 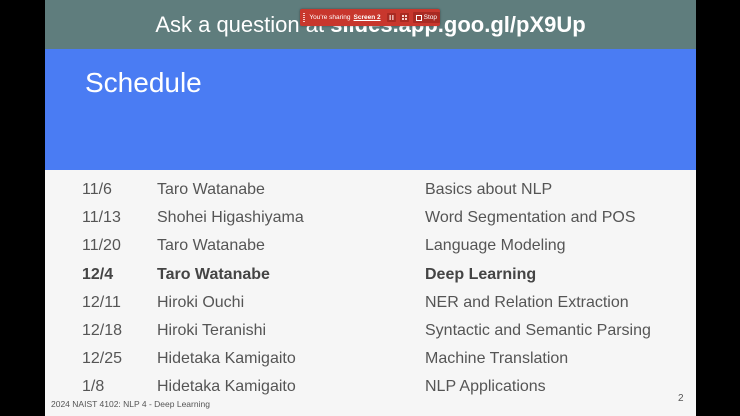 What do you see at coordinates (230, 218) in the screenshot?
I see `schedule-lecturer: Shohei Higashiyama` at bounding box center [230, 218].